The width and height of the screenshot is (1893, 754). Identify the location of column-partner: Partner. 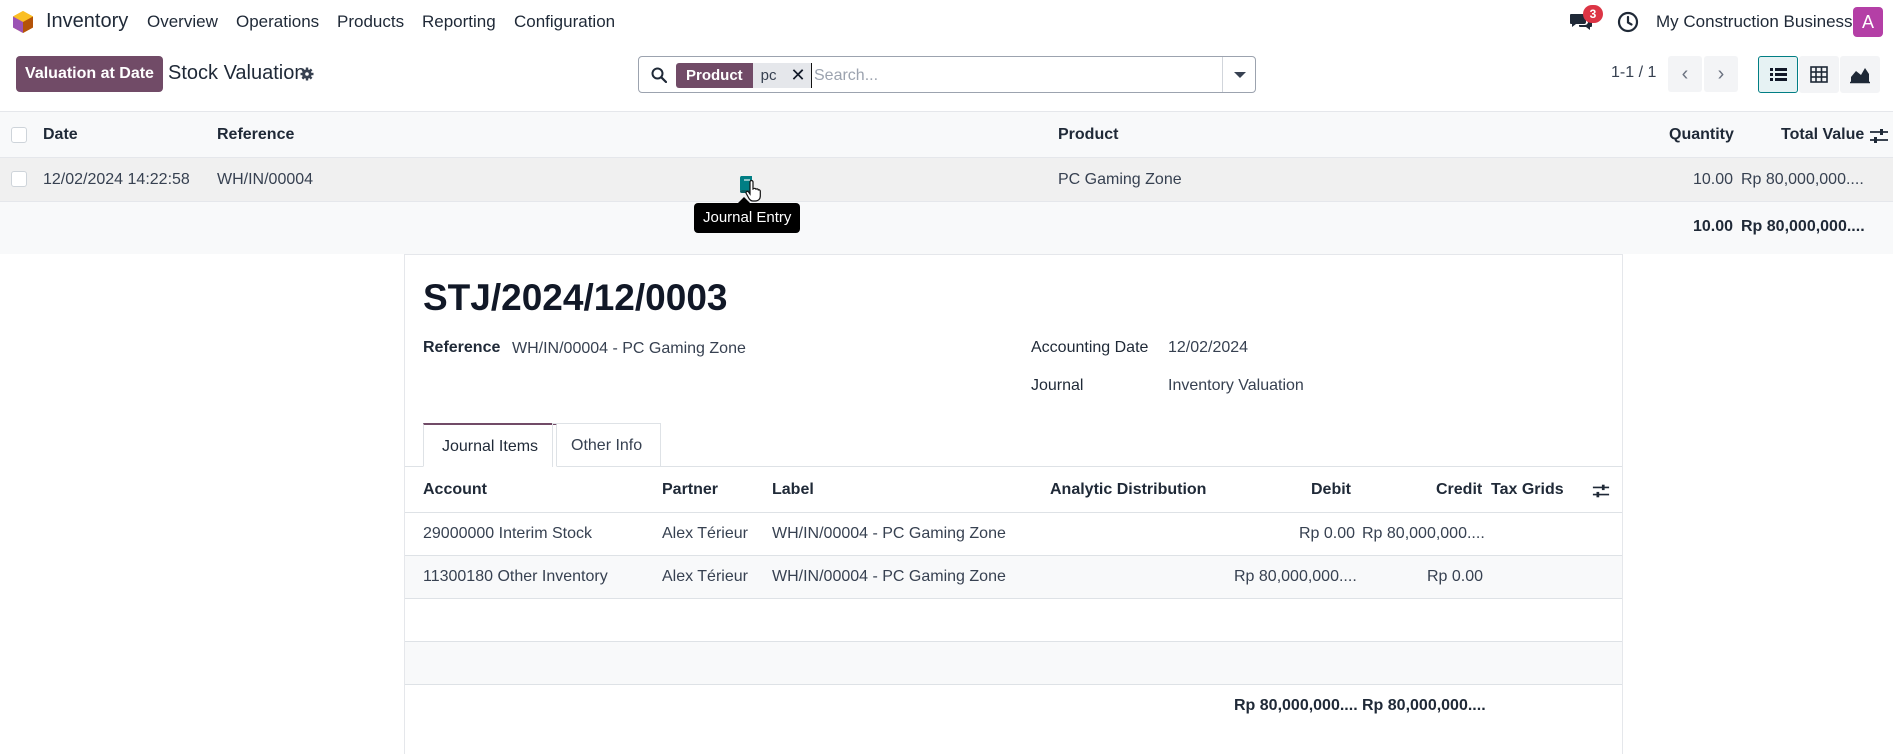
(690, 490).